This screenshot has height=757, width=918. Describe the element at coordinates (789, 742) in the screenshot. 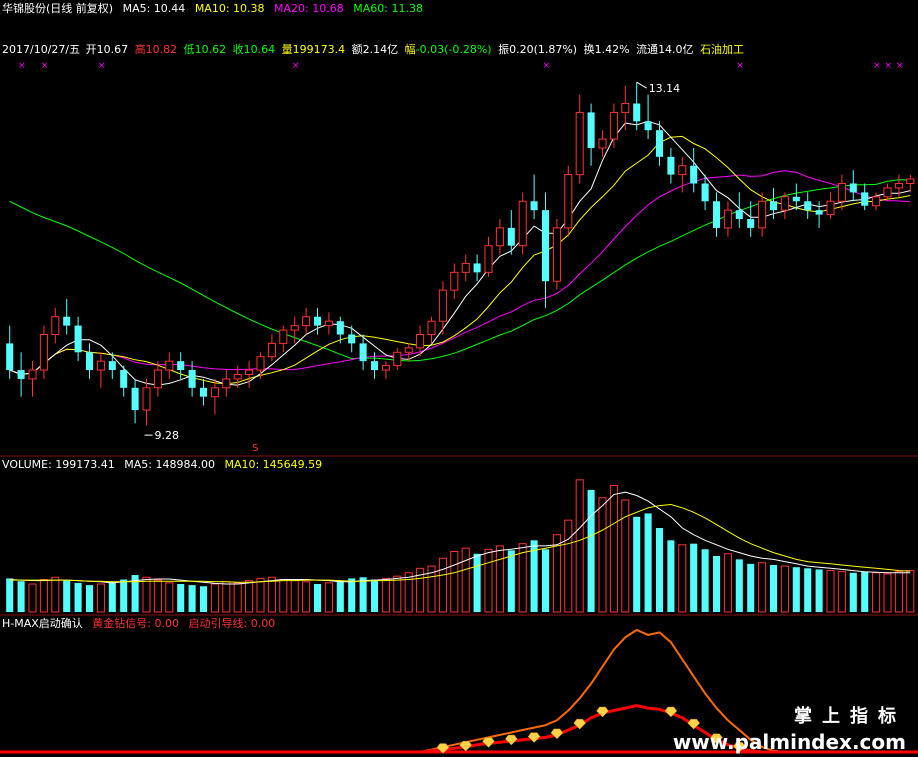

I see `watermark-url: www.palmindex.com` at that location.